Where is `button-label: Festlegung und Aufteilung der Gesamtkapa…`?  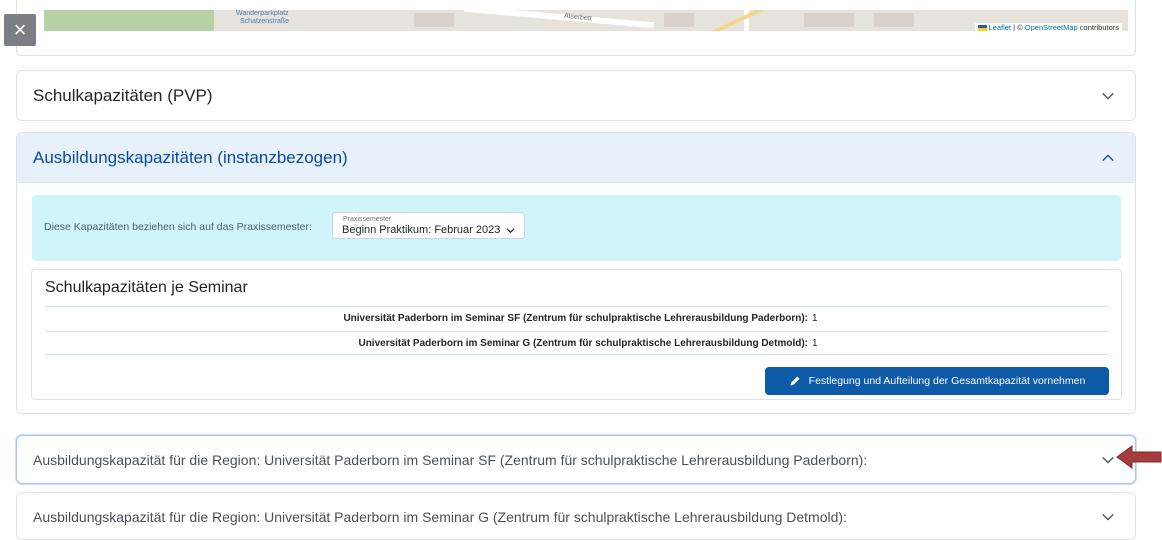 button-label: Festlegung und Aufteilung der Gesamtkapa… is located at coordinates (947, 381).